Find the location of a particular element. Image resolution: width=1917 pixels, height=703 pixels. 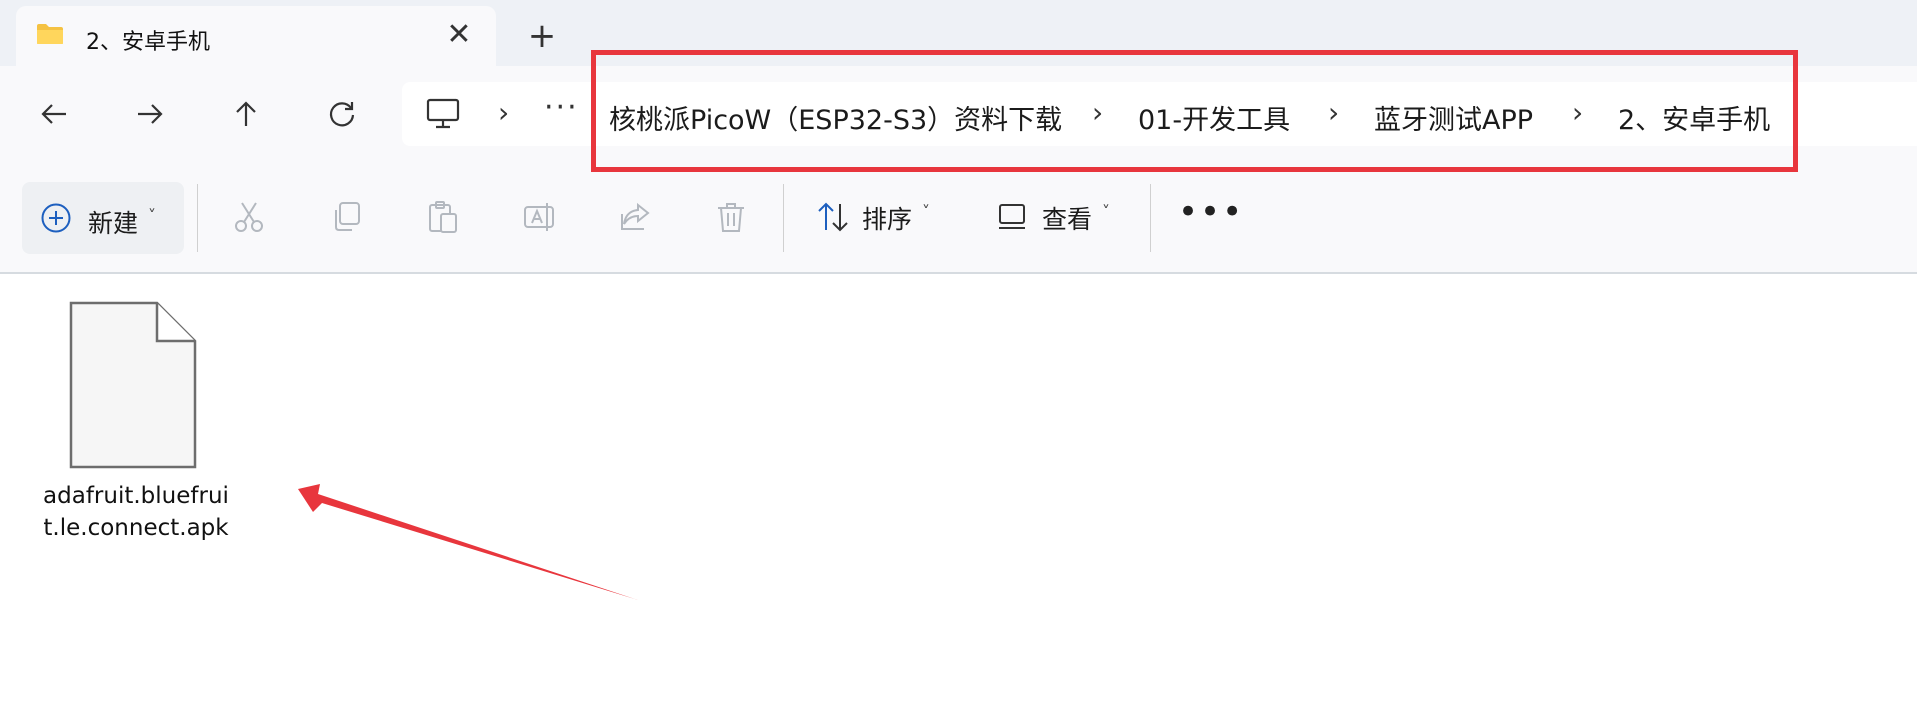

plus-circle-icon is located at coordinates (56, 218).